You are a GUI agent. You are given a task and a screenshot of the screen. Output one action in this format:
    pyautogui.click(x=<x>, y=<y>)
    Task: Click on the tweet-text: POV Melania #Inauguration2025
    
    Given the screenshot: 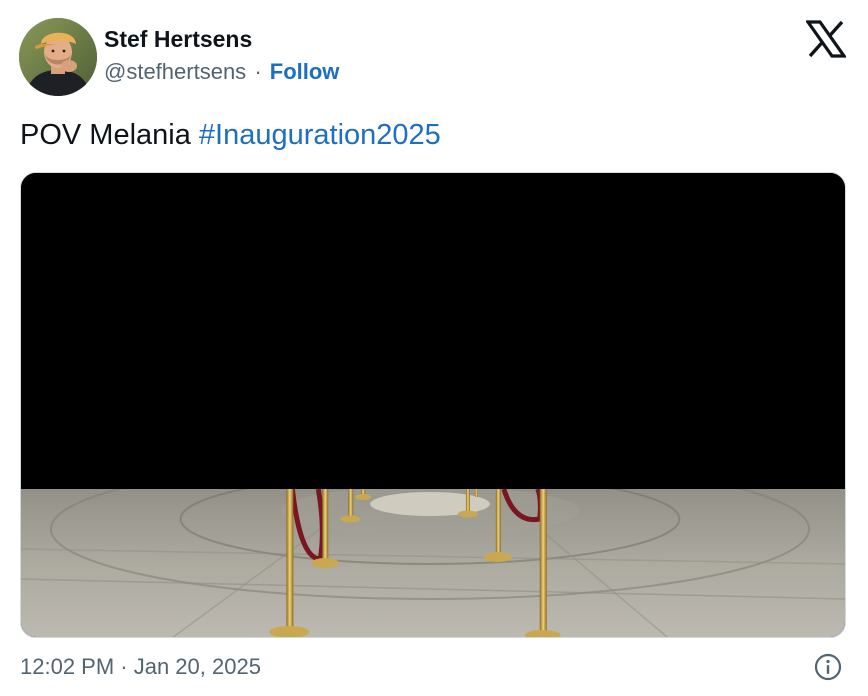 What is the action you would take?
    pyautogui.click(x=230, y=135)
    